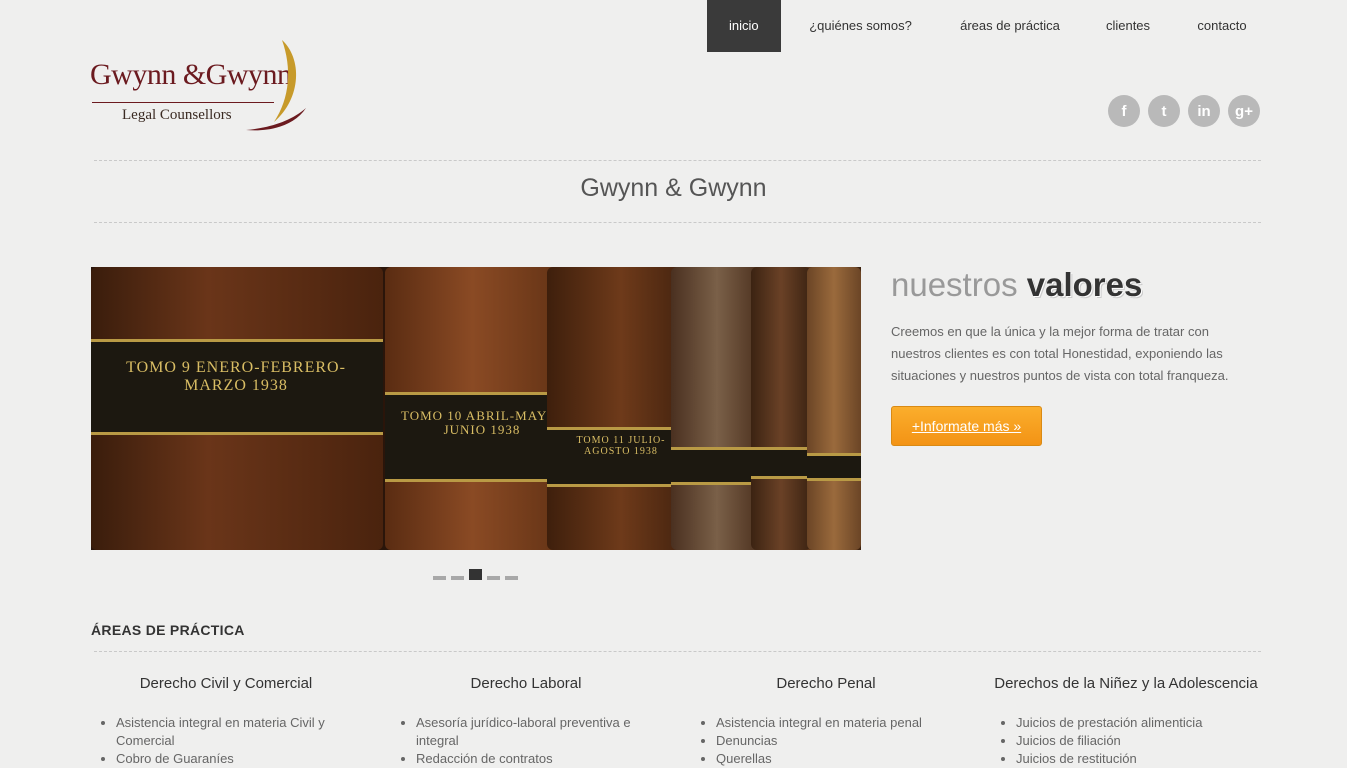  Describe the element at coordinates (838, 723) in the screenshot. I see `list-item: Asistencia integral en materia penal` at that location.